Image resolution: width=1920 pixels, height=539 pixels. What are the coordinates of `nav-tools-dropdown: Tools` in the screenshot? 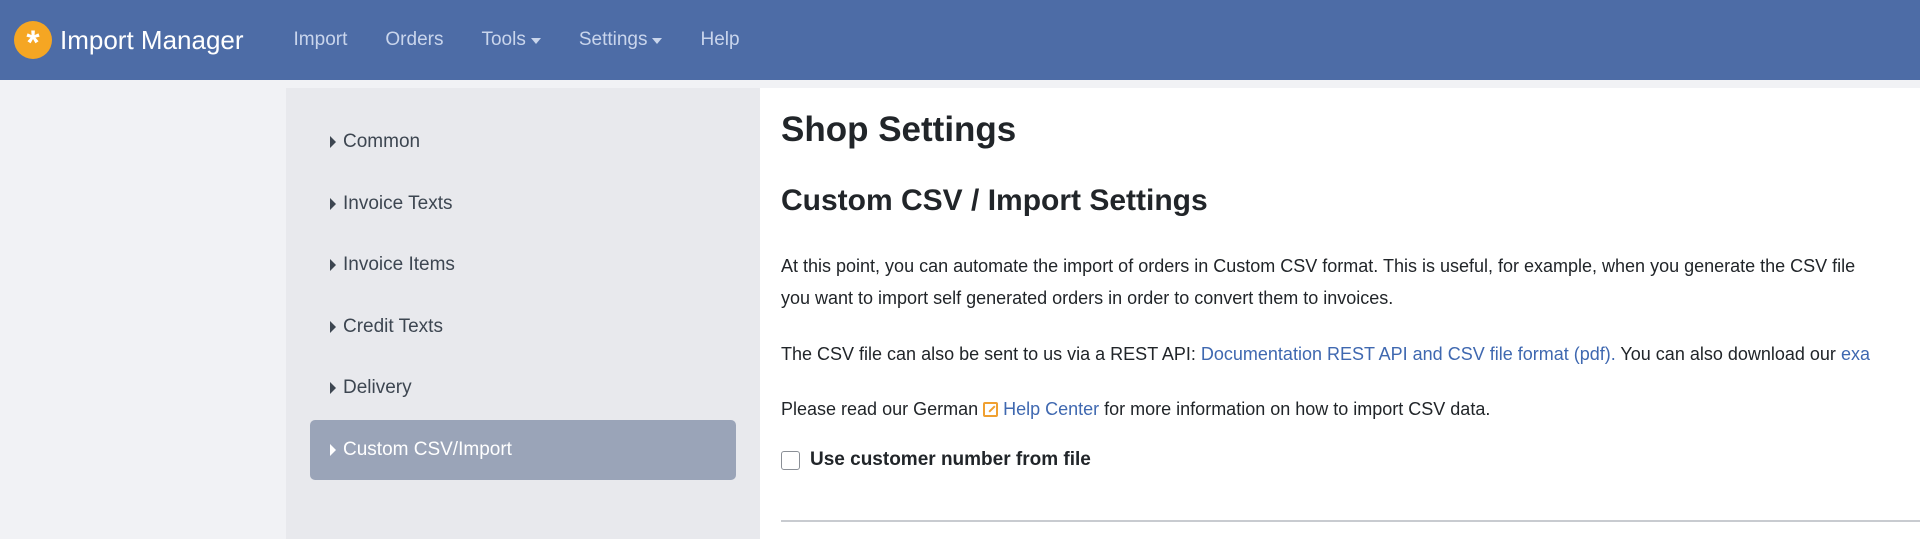 It's located at (511, 40).